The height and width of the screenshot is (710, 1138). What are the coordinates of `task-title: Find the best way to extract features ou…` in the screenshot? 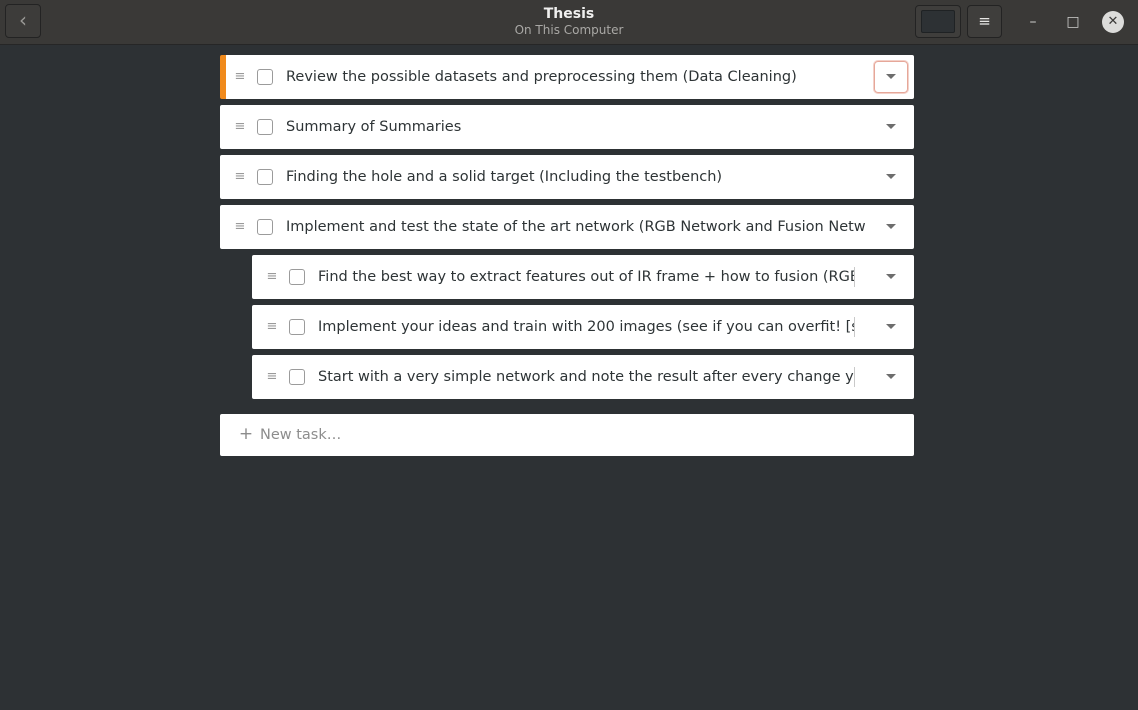 It's located at (586, 277).